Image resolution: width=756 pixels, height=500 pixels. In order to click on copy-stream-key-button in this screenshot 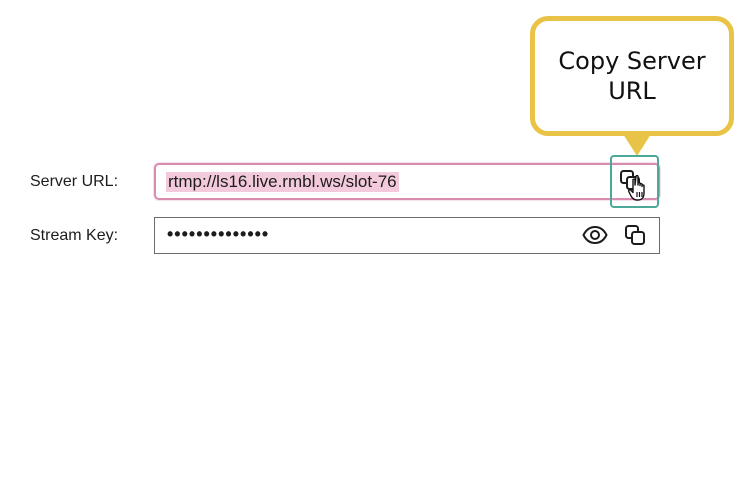, I will do `click(635, 235)`.